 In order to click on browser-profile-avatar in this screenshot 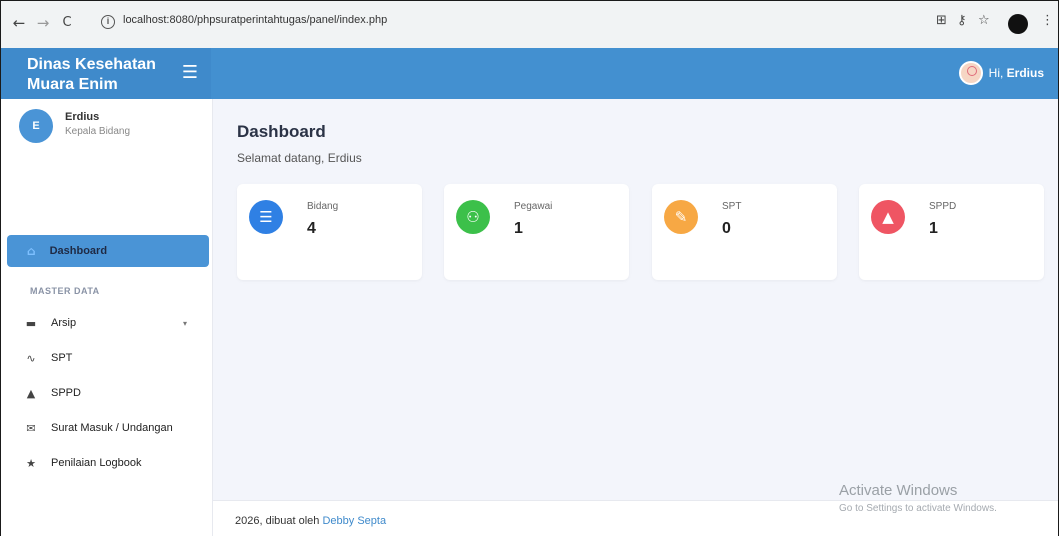, I will do `click(1018, 24)`.